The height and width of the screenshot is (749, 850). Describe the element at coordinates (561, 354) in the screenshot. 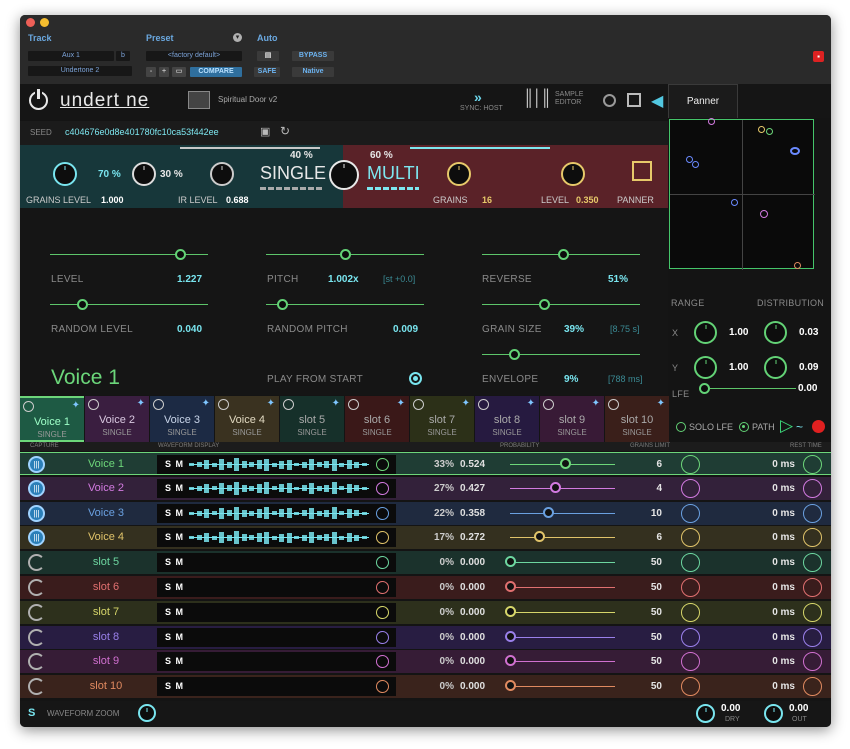

I see `envelope-slider` at that location.